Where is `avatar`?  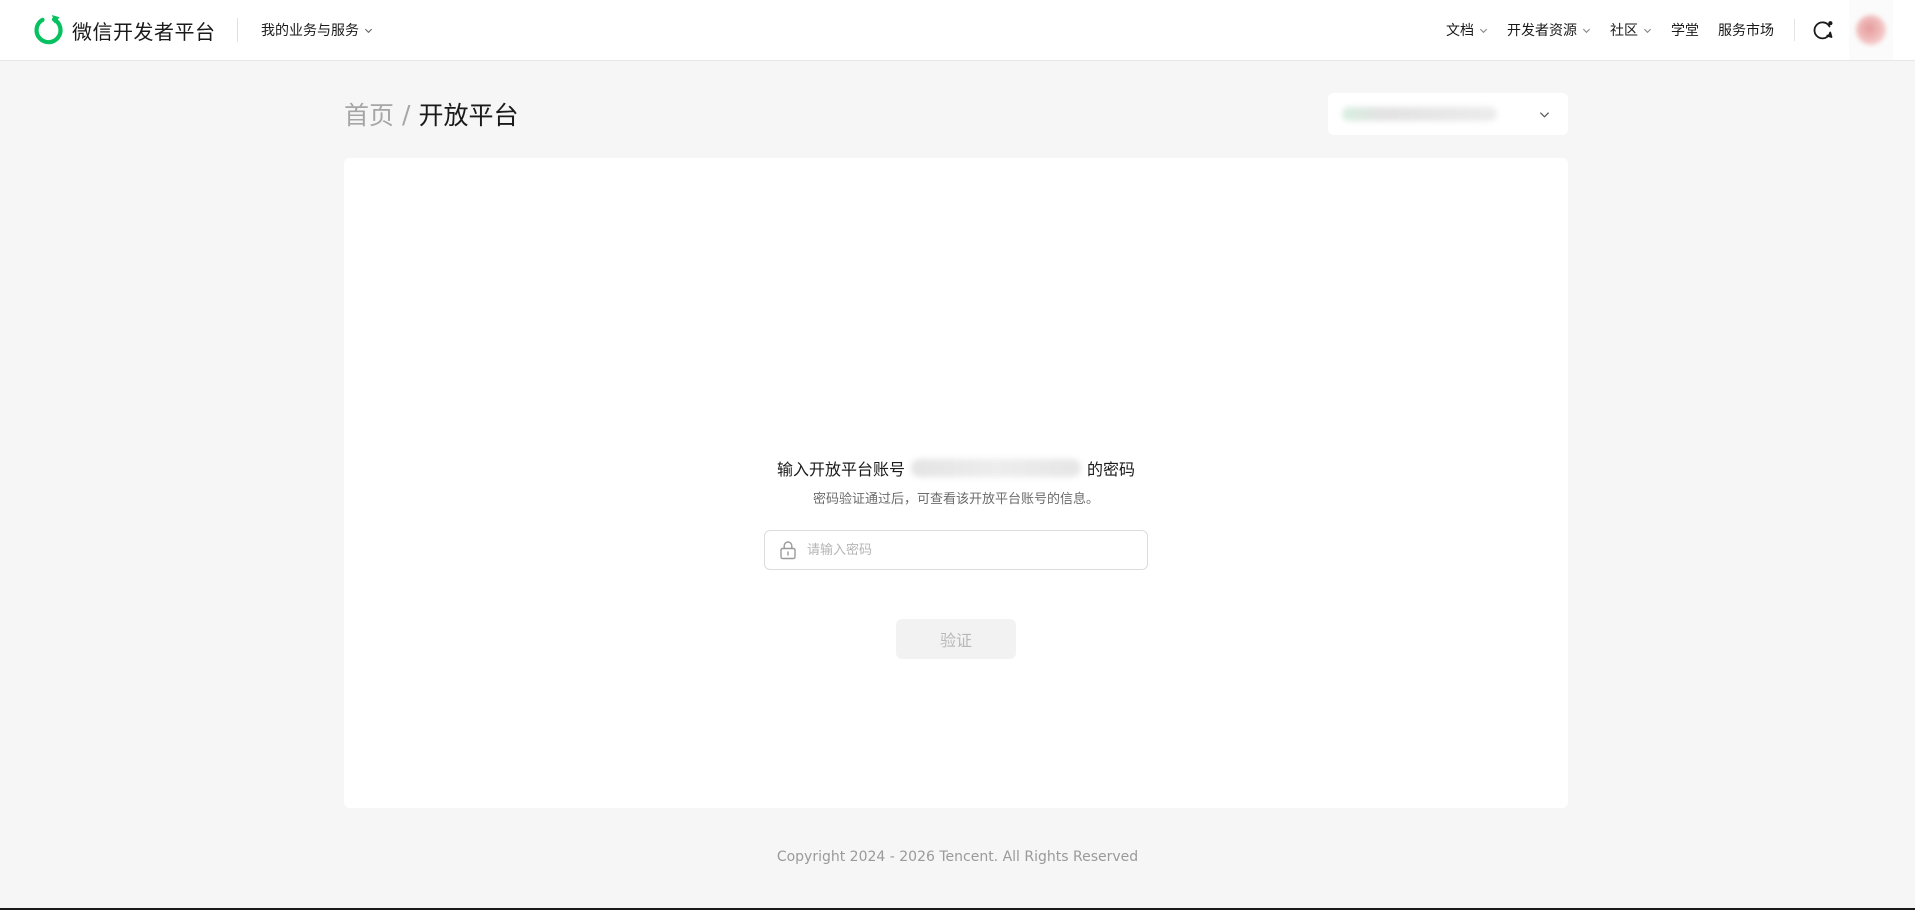 avatar is located at coordinates (1871, 30).